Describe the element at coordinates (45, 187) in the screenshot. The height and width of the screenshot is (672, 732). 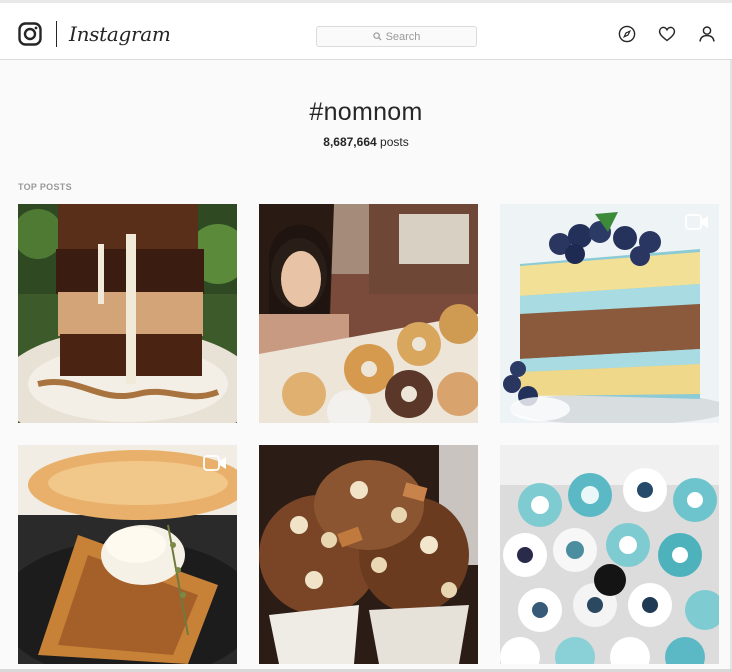
I see `section-label-top-posts: TOP POSTS` at that location.